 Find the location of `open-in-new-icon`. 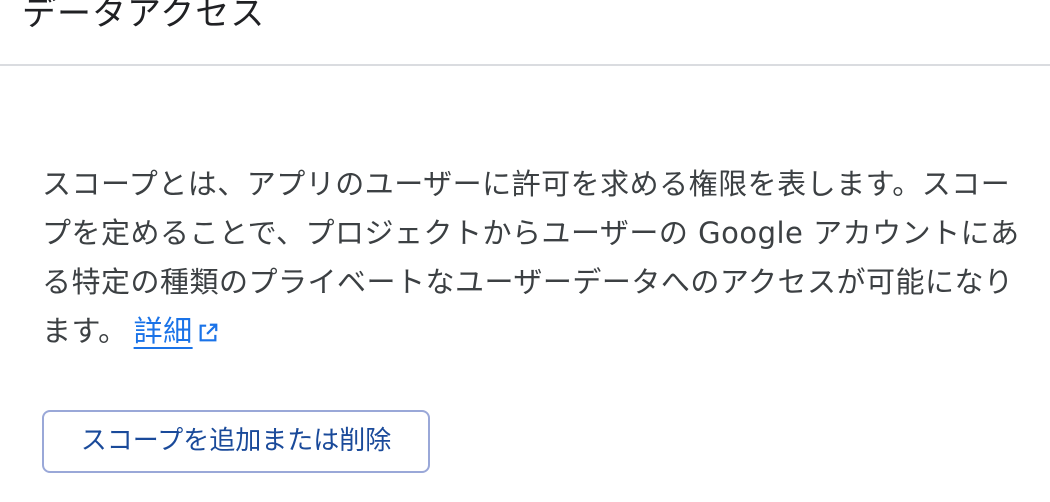

open-in-new-icon is located at coordinates (208, 332).